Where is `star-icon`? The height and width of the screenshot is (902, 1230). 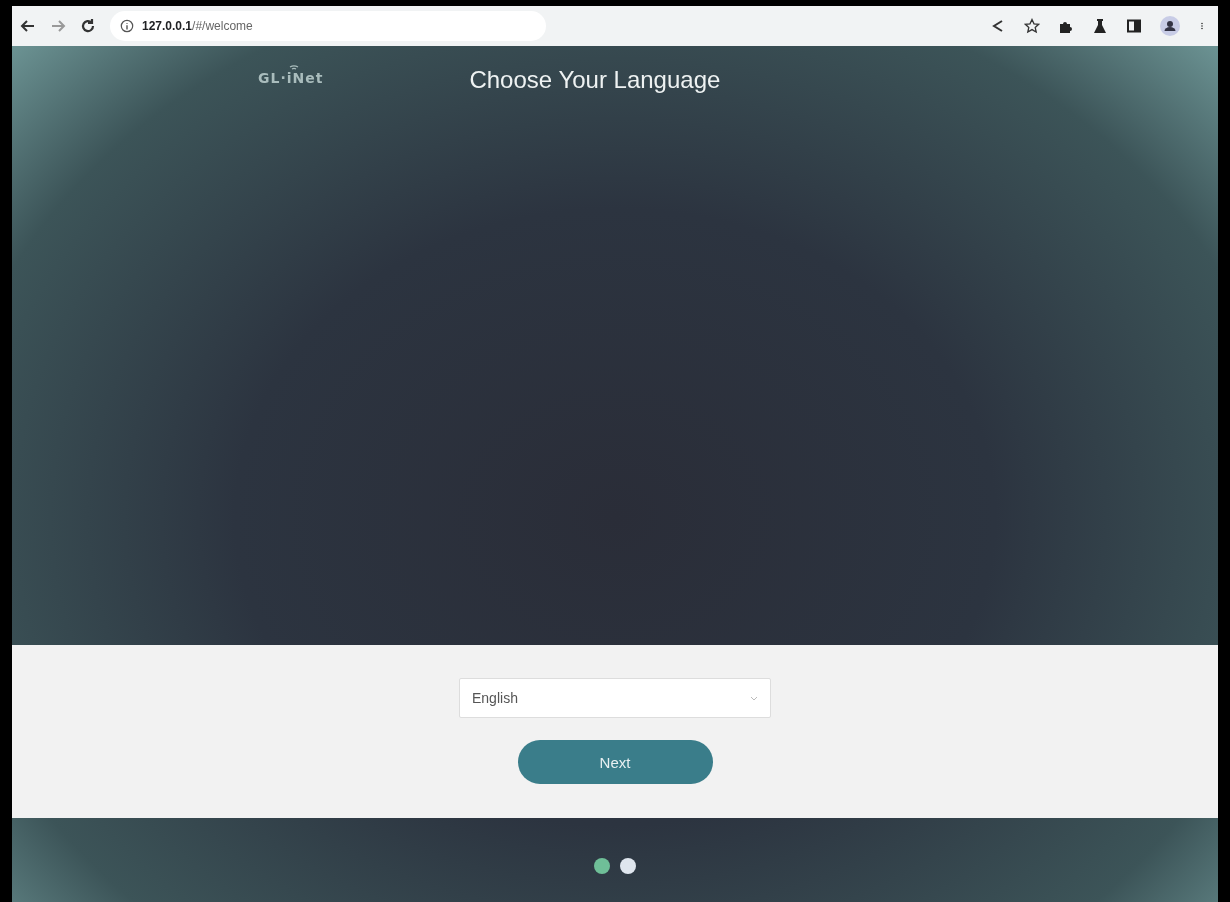
star-icon is located at coordinates (1032, 26).